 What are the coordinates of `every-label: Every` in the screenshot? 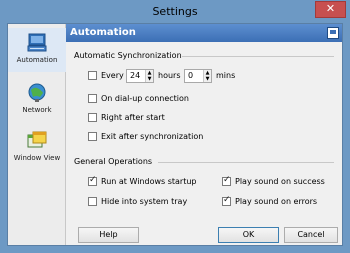 It's located at (112, 75).